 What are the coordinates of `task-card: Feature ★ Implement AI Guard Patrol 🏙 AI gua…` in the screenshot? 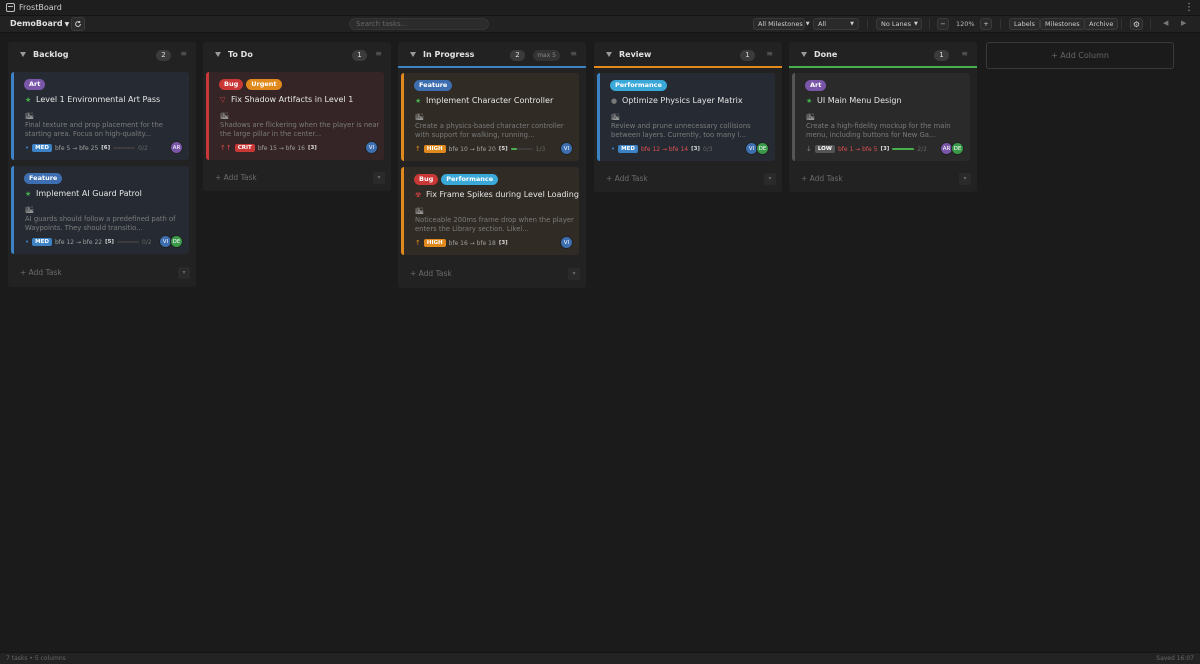 It's located at (100, 210).